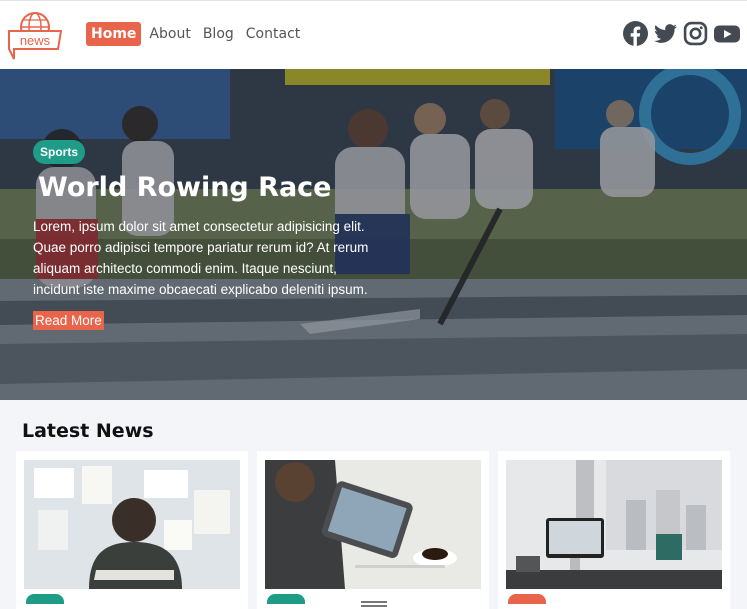 The width and height of the screenshot is (747, 609). What do you see at coordinates (374, 605) in the screenshot?
I see `menu-handle-icon` at bounding box center [374, 605].